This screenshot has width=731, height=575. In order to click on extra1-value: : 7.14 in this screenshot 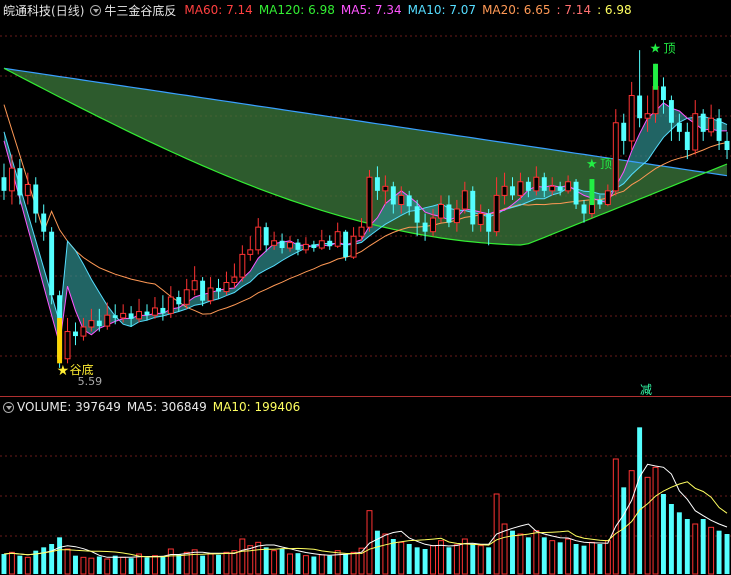, I will do `click(574, 10)`.